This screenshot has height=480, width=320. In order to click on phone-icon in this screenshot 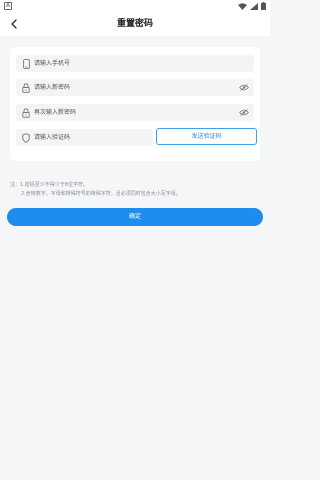, I will do `click(26, 63)`.